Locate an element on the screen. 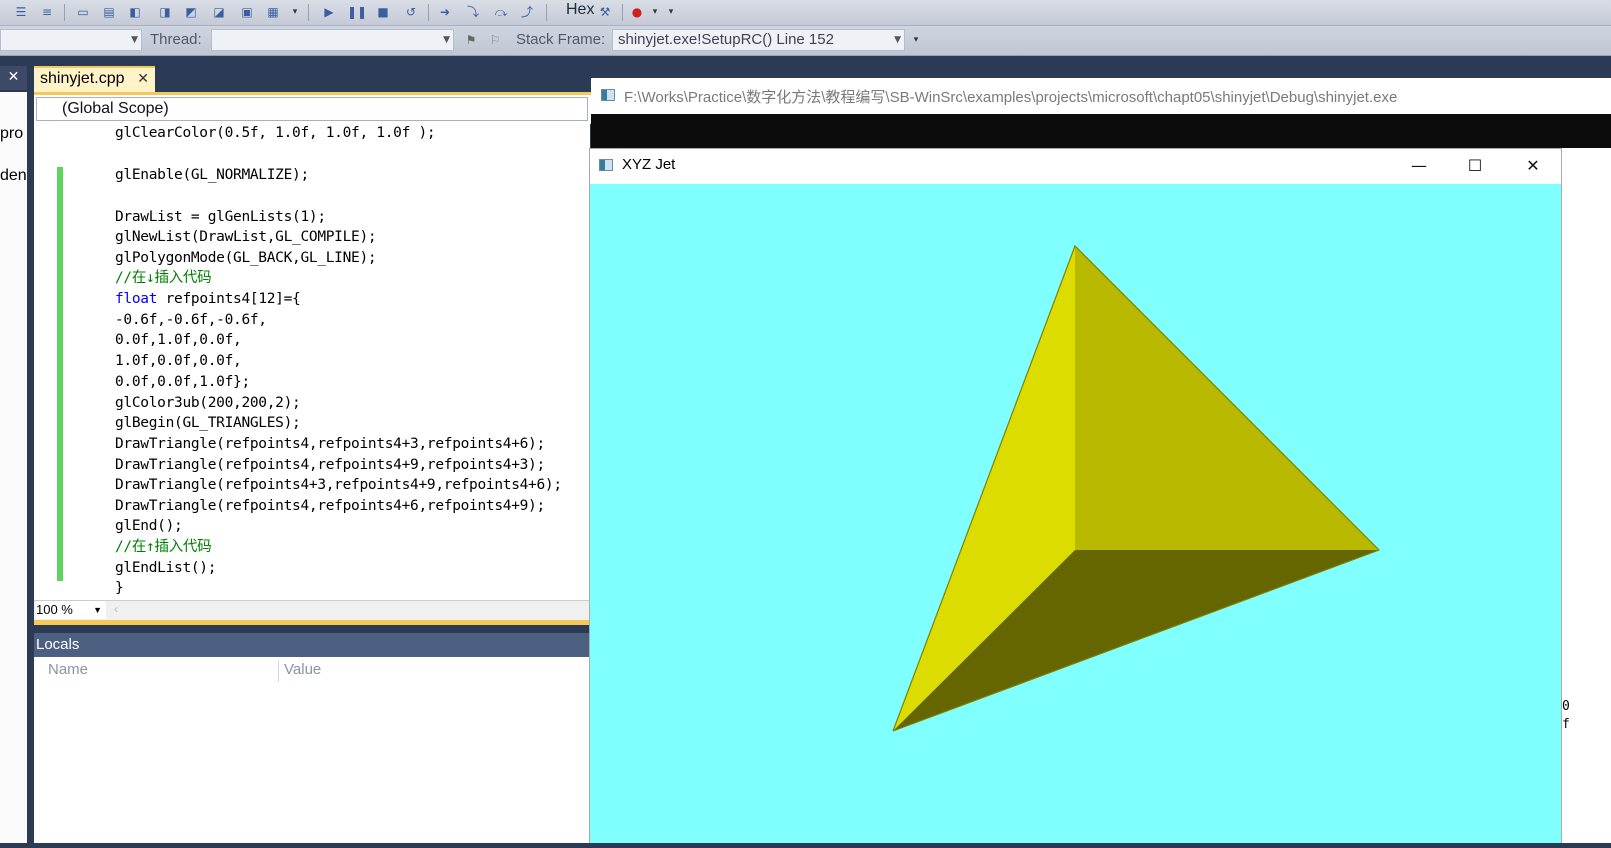 The height and width of the screenshot is (848, 1611). dropdown-arrow-icon: ▾ is located at coordinates (655, 12).